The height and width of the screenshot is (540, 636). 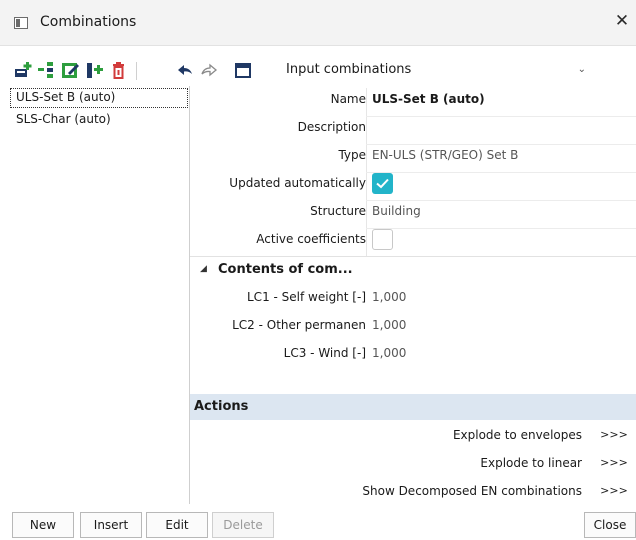 What do you see at coordinates (614, 463) in the screenshot?
I see `explode-linear-button: >>>` at bounding box center [614, 463].